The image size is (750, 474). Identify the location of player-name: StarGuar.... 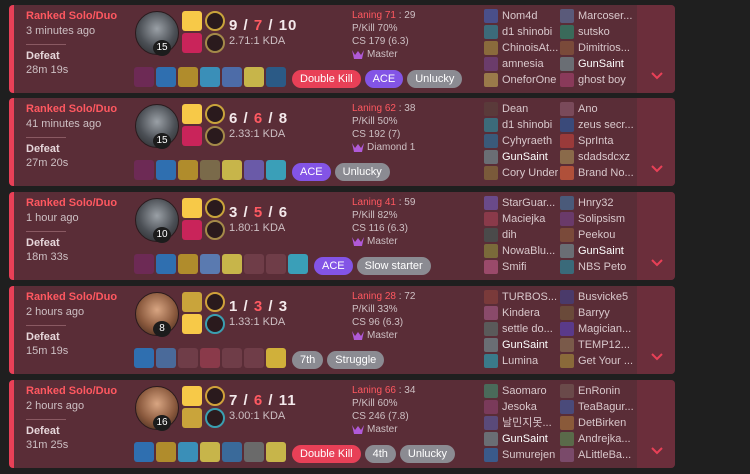
(528, 203).